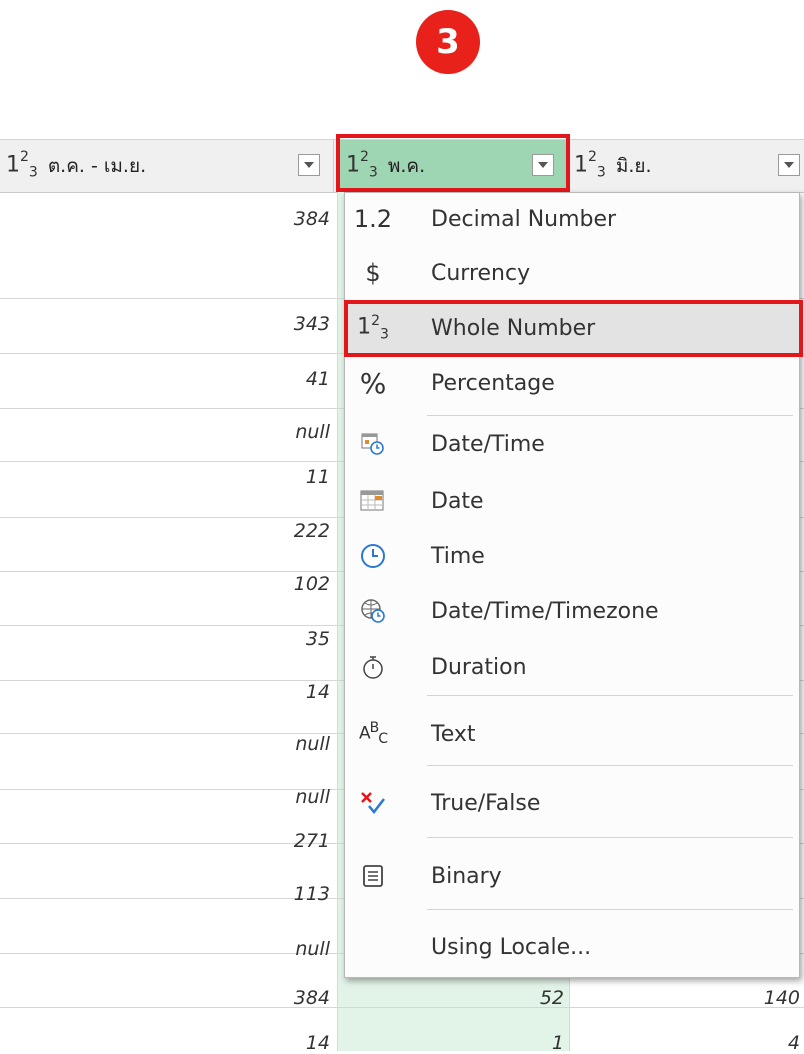  What do you see at coordinates (572, 667) in the screenshot?
I see `menu-item-duration: Duration` at bounding box center [572, 667].